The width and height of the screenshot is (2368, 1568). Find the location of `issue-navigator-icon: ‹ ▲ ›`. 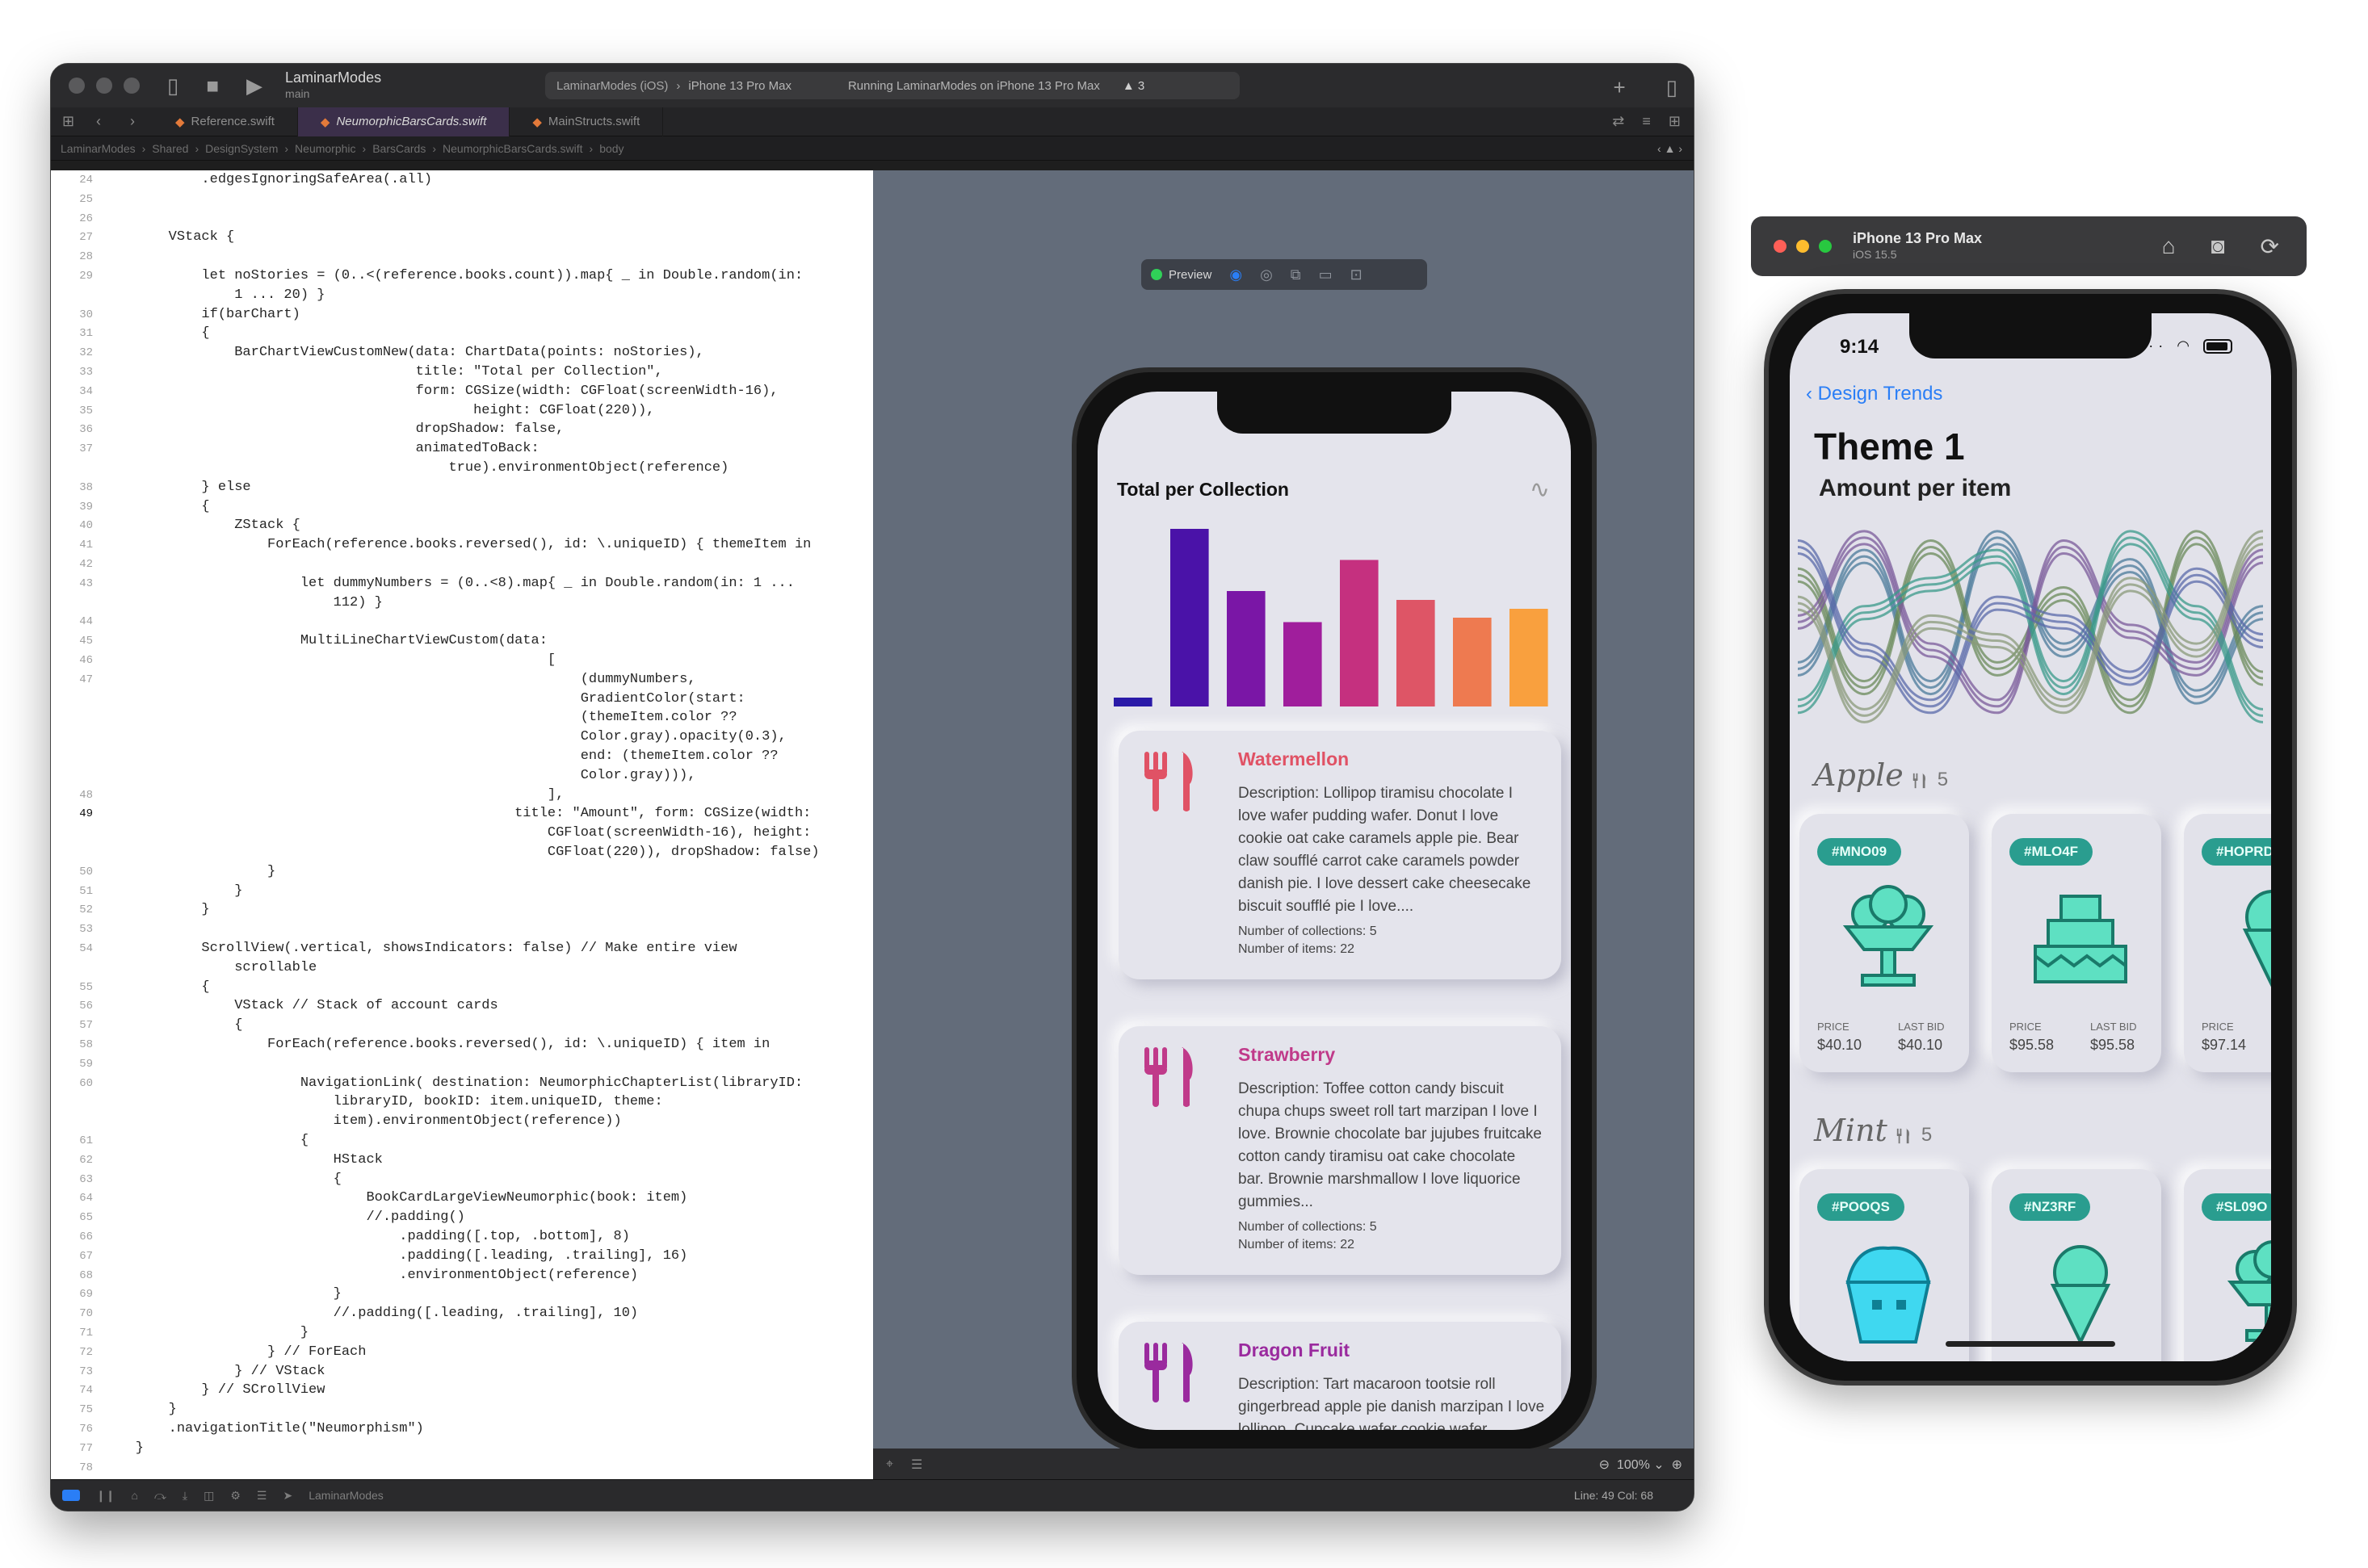

issue-navigator-icon: ‹ ▲ › is located at coordinates (1669, 148).